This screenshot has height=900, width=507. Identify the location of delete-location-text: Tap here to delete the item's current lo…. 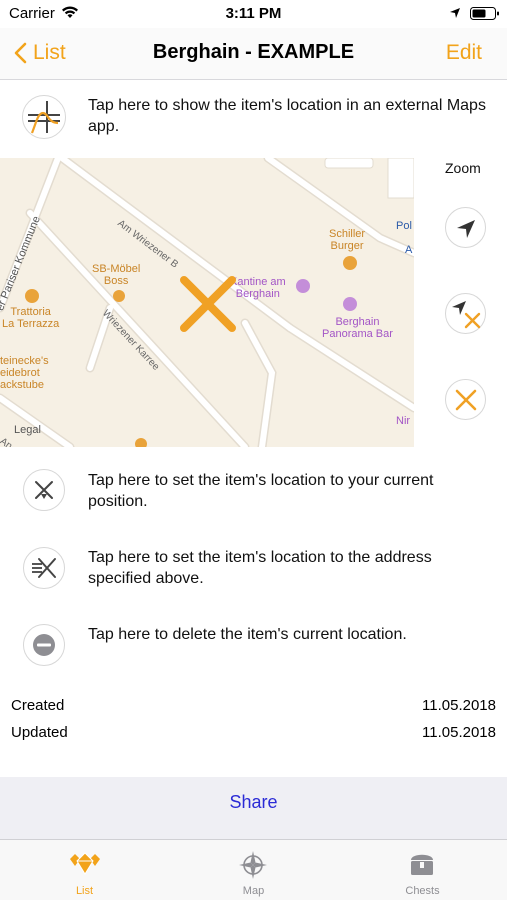
(290, 634).